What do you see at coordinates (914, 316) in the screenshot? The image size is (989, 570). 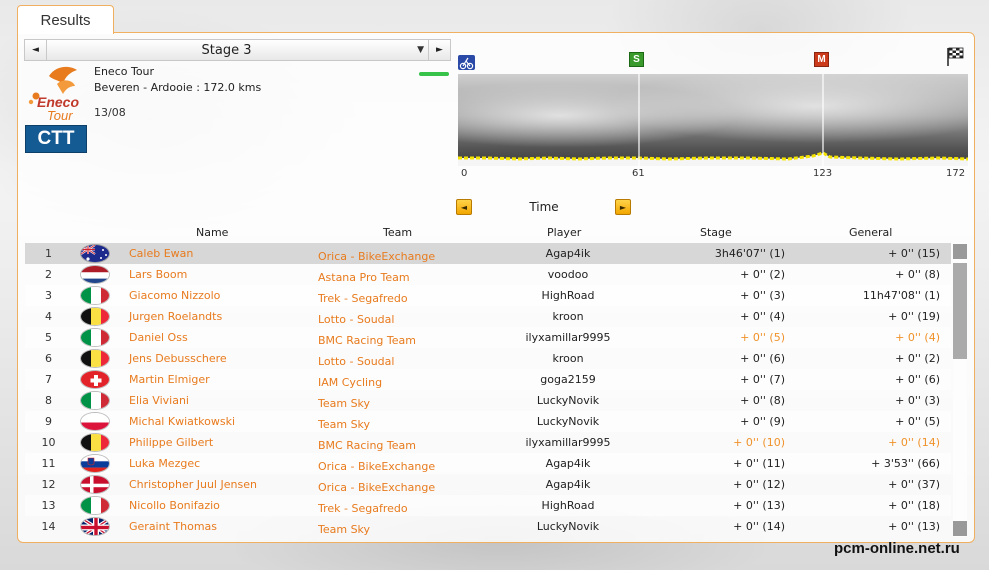 I see `general-time: + 0'' (19)` at bounding box center [914, 316].